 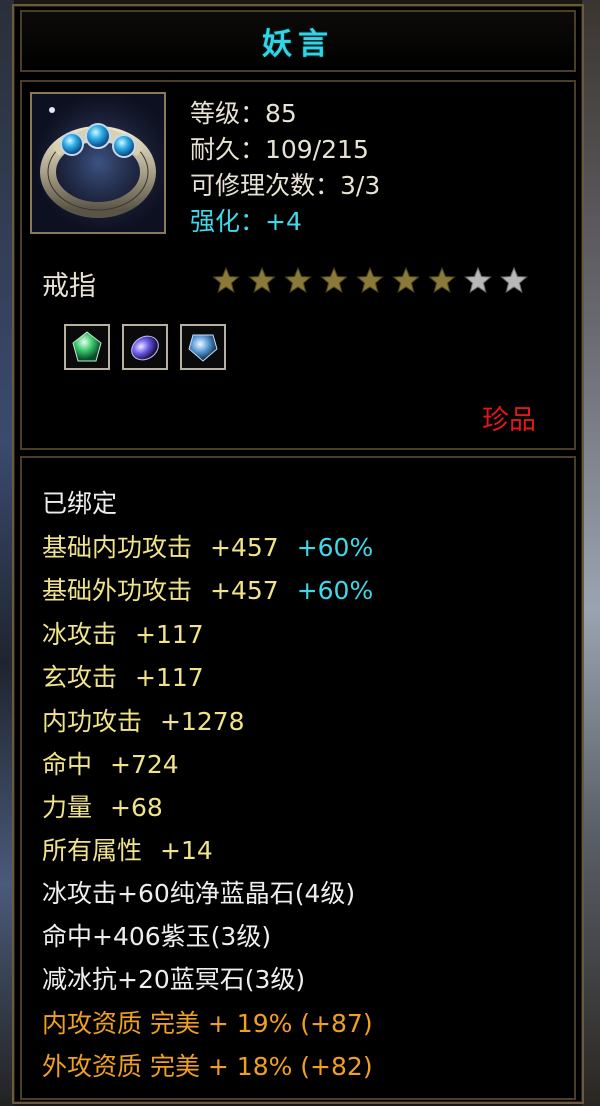 I want to click on attr-inner-attack: 内功攻击 +1278, so click(x=143, y=721).